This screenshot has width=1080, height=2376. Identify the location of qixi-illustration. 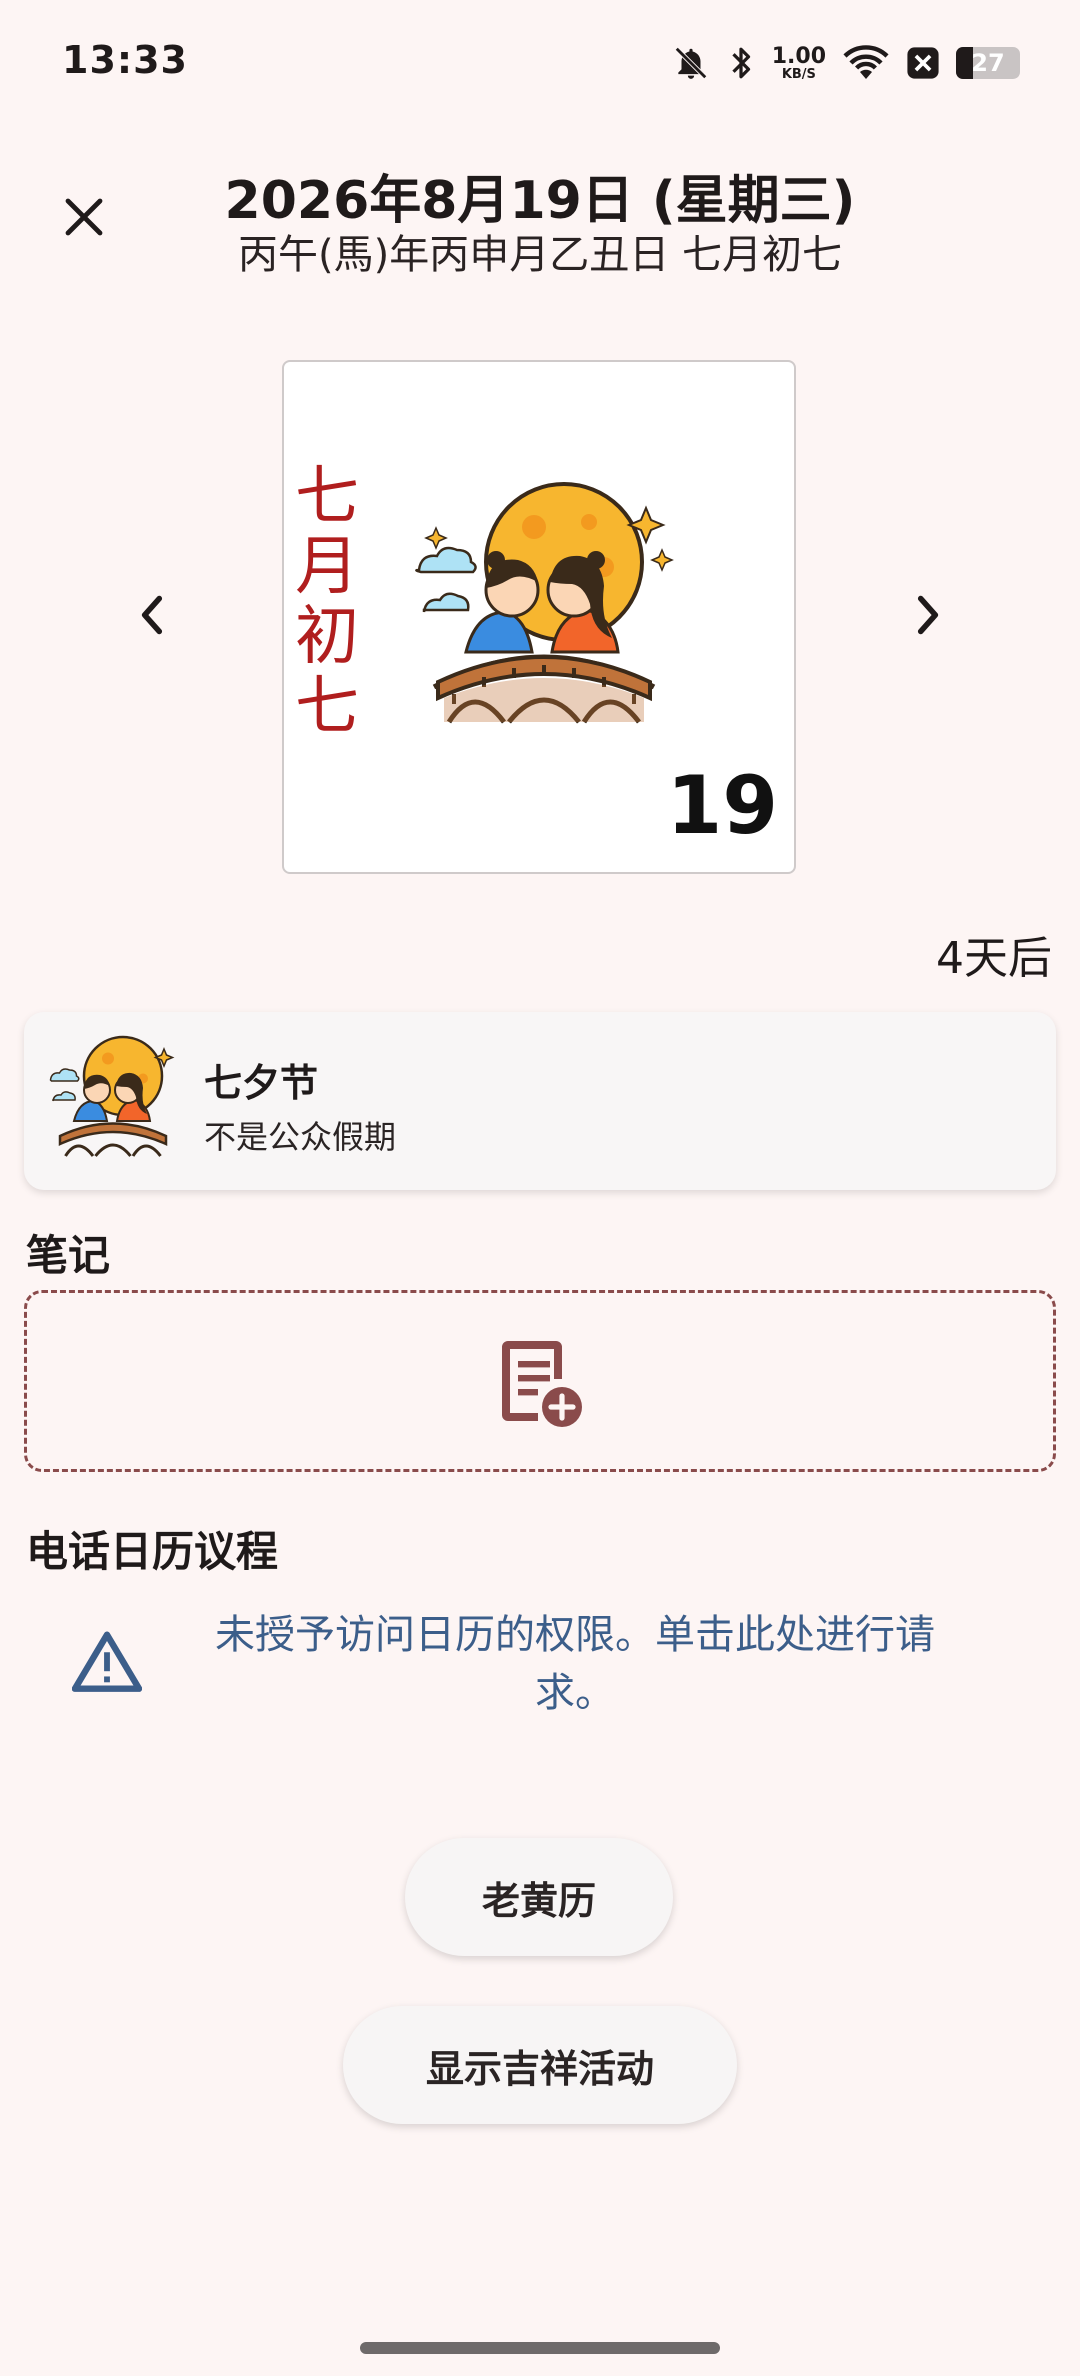
(544, 603).